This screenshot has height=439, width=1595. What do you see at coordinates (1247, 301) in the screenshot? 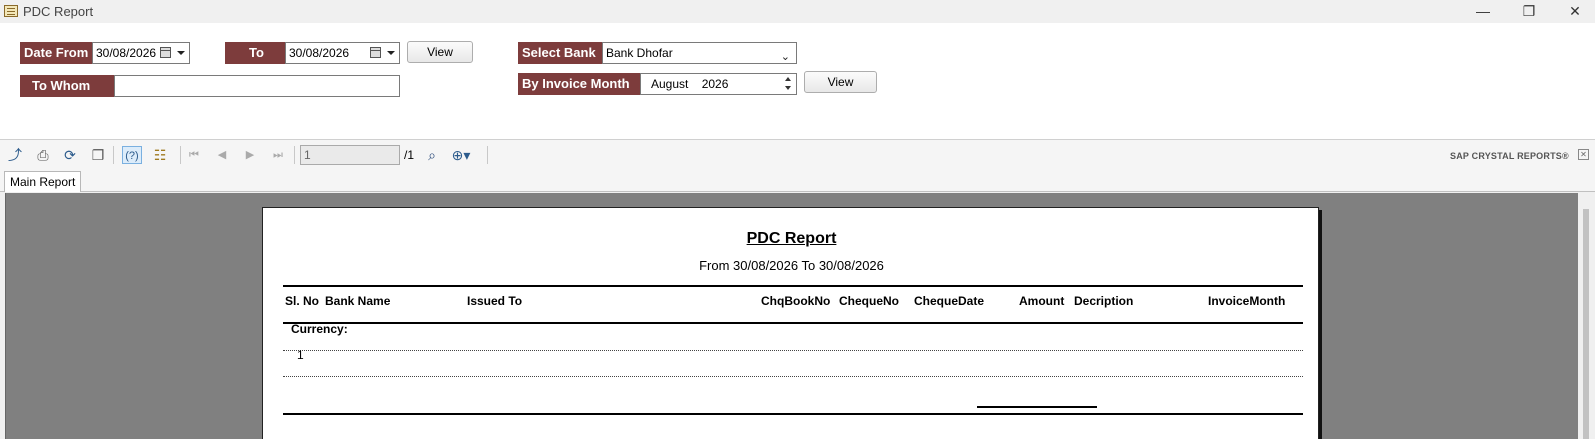
I see `column-header-invoice-month: InvoiceMonth` at bounding box center [1247, 301].